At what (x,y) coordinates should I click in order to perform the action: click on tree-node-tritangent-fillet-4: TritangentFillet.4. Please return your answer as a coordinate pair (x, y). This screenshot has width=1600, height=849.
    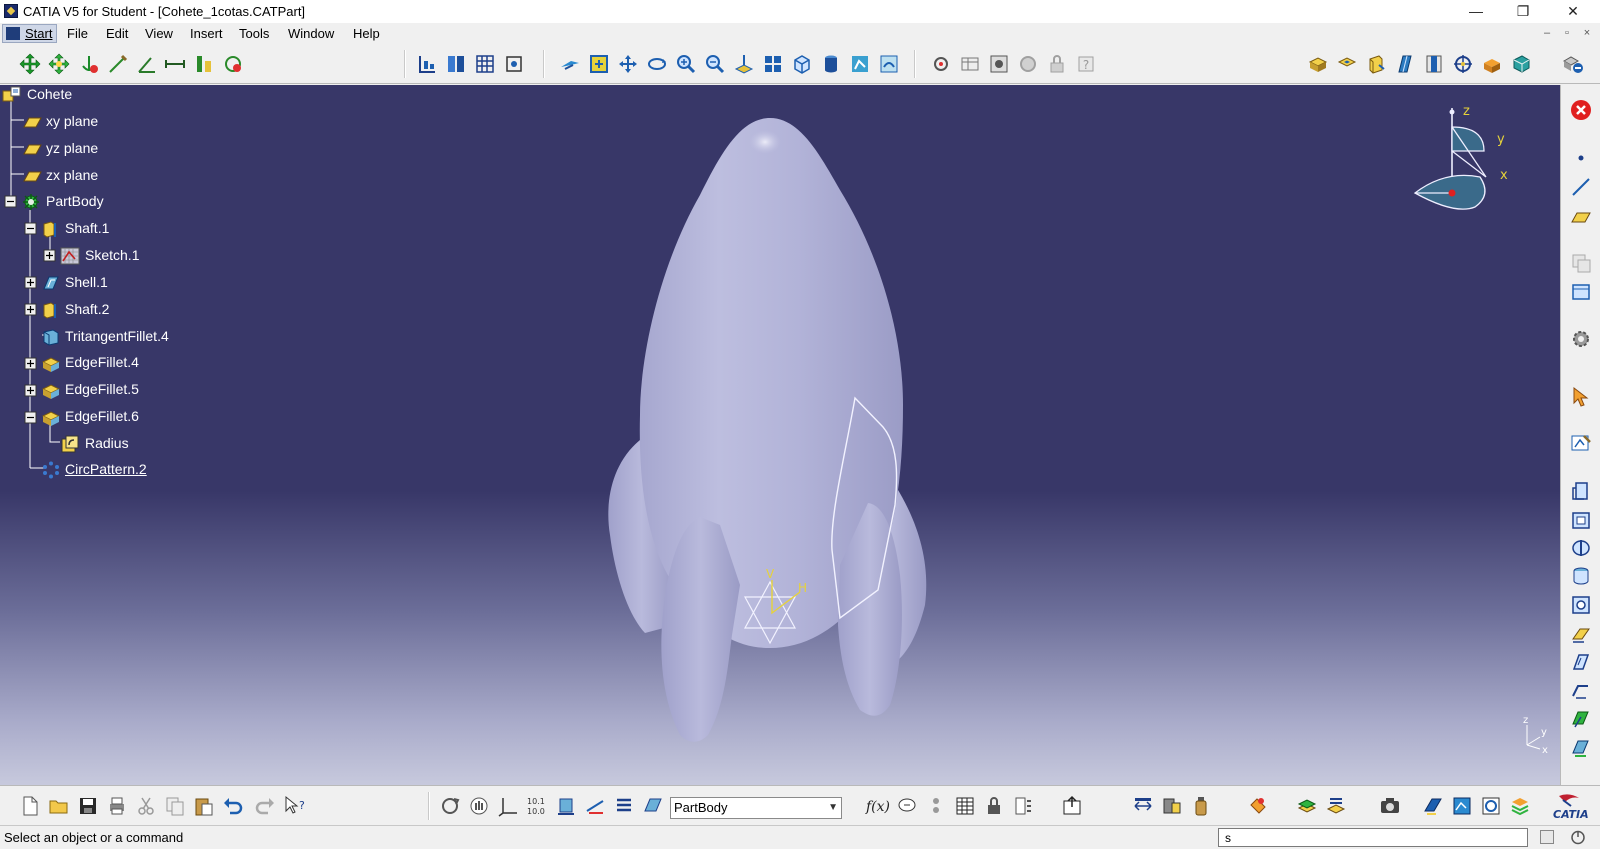
    Looking at the image, I should click on (117, 336).